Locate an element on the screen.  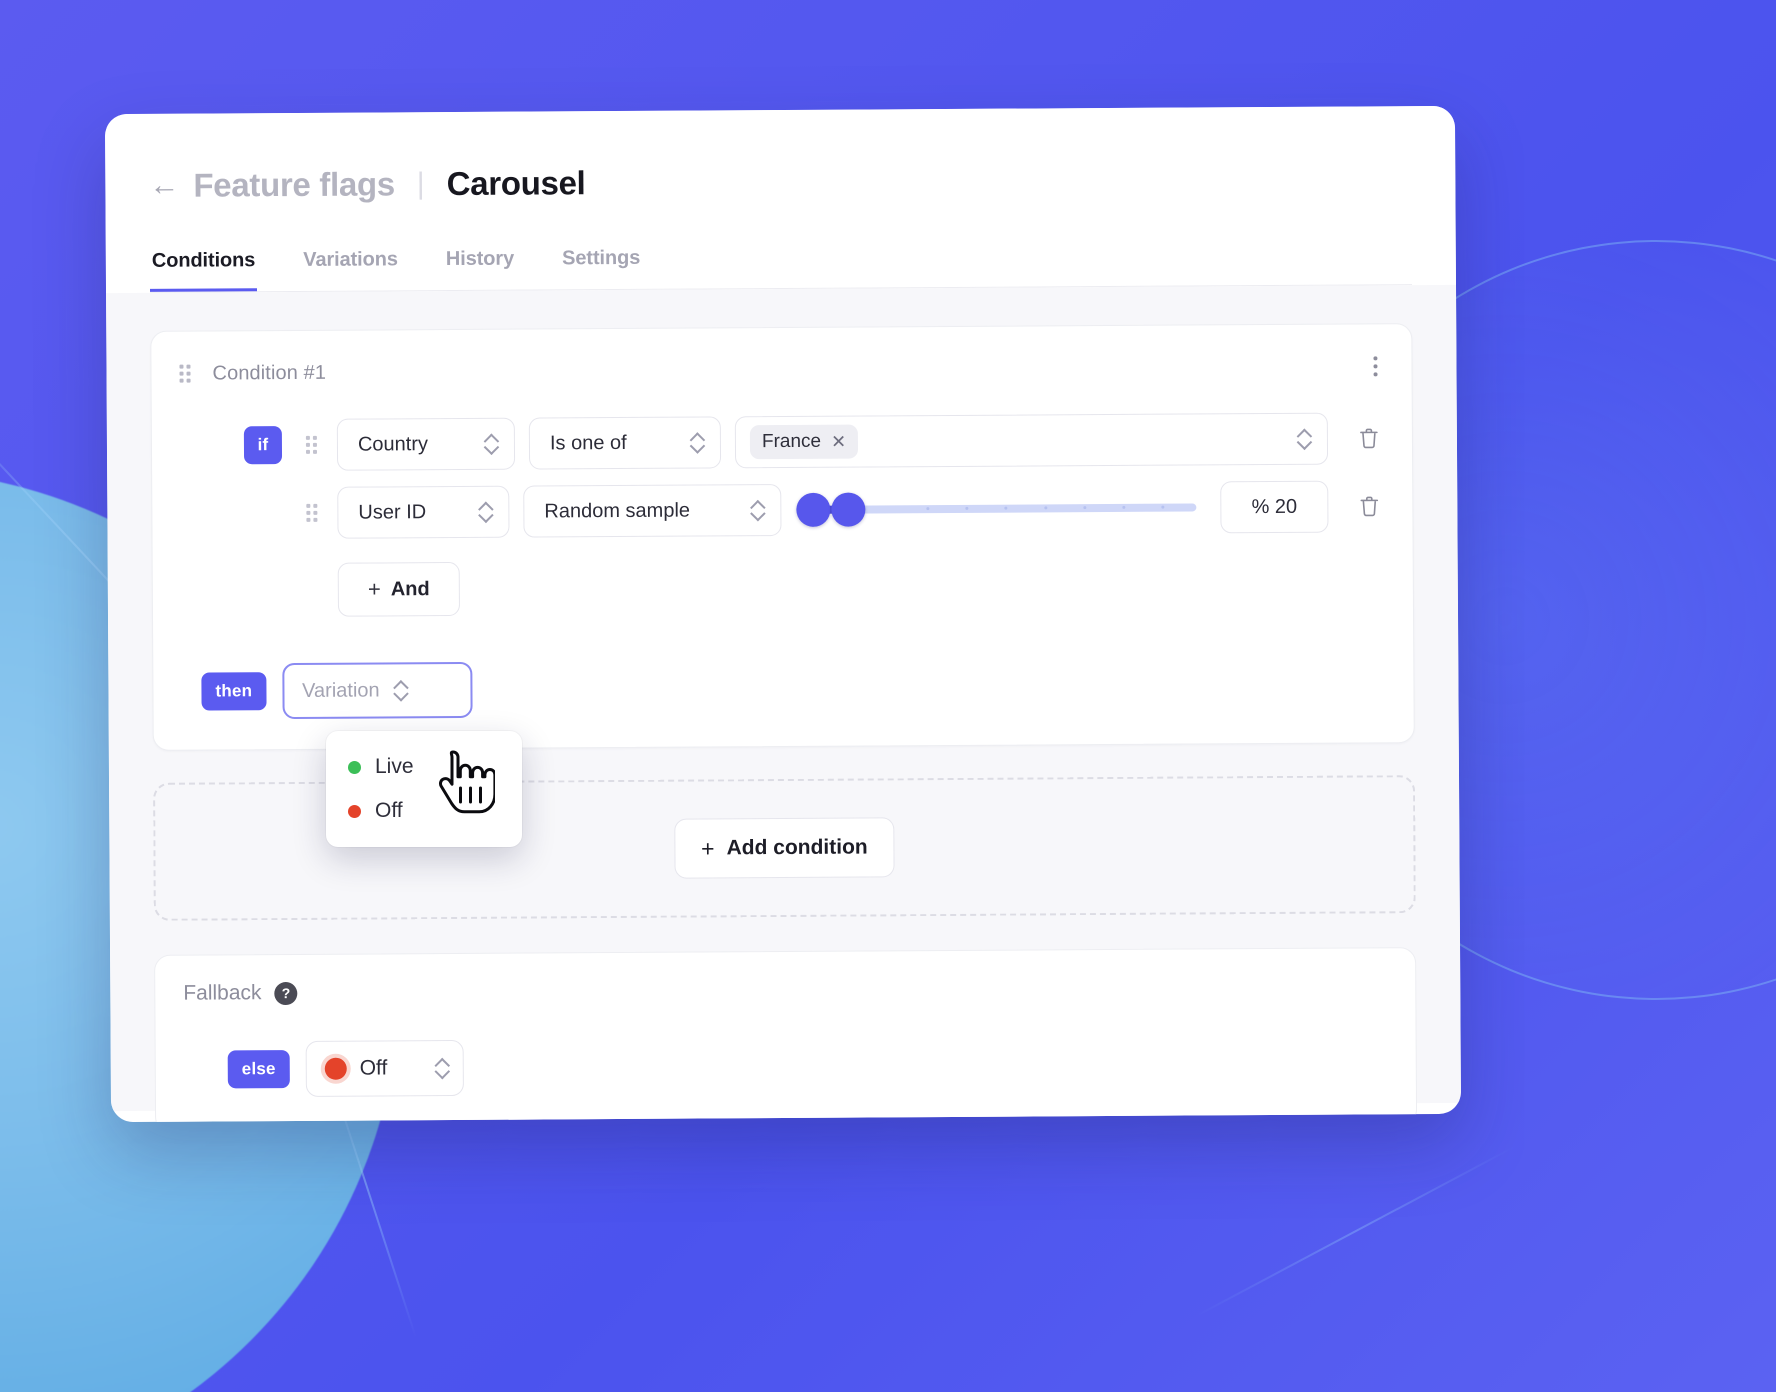
add-condition-button: + Add condition is located at coordinates (784, 848).